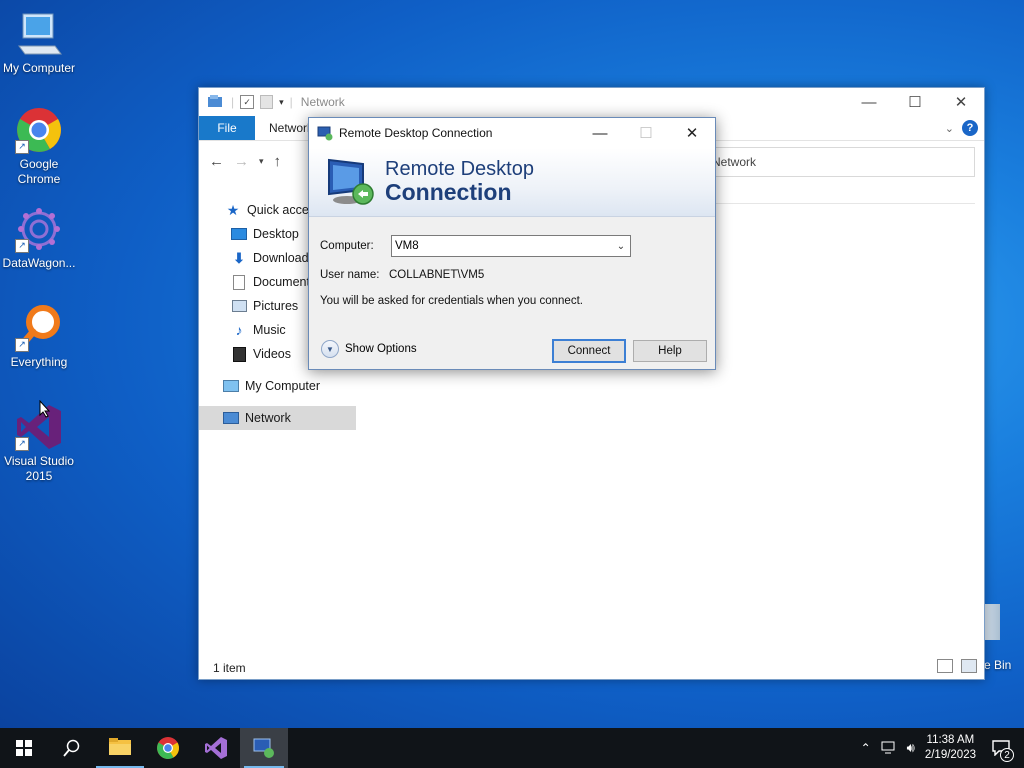  I want to click on computer-combobox-value: VM8, so click(407, 246).